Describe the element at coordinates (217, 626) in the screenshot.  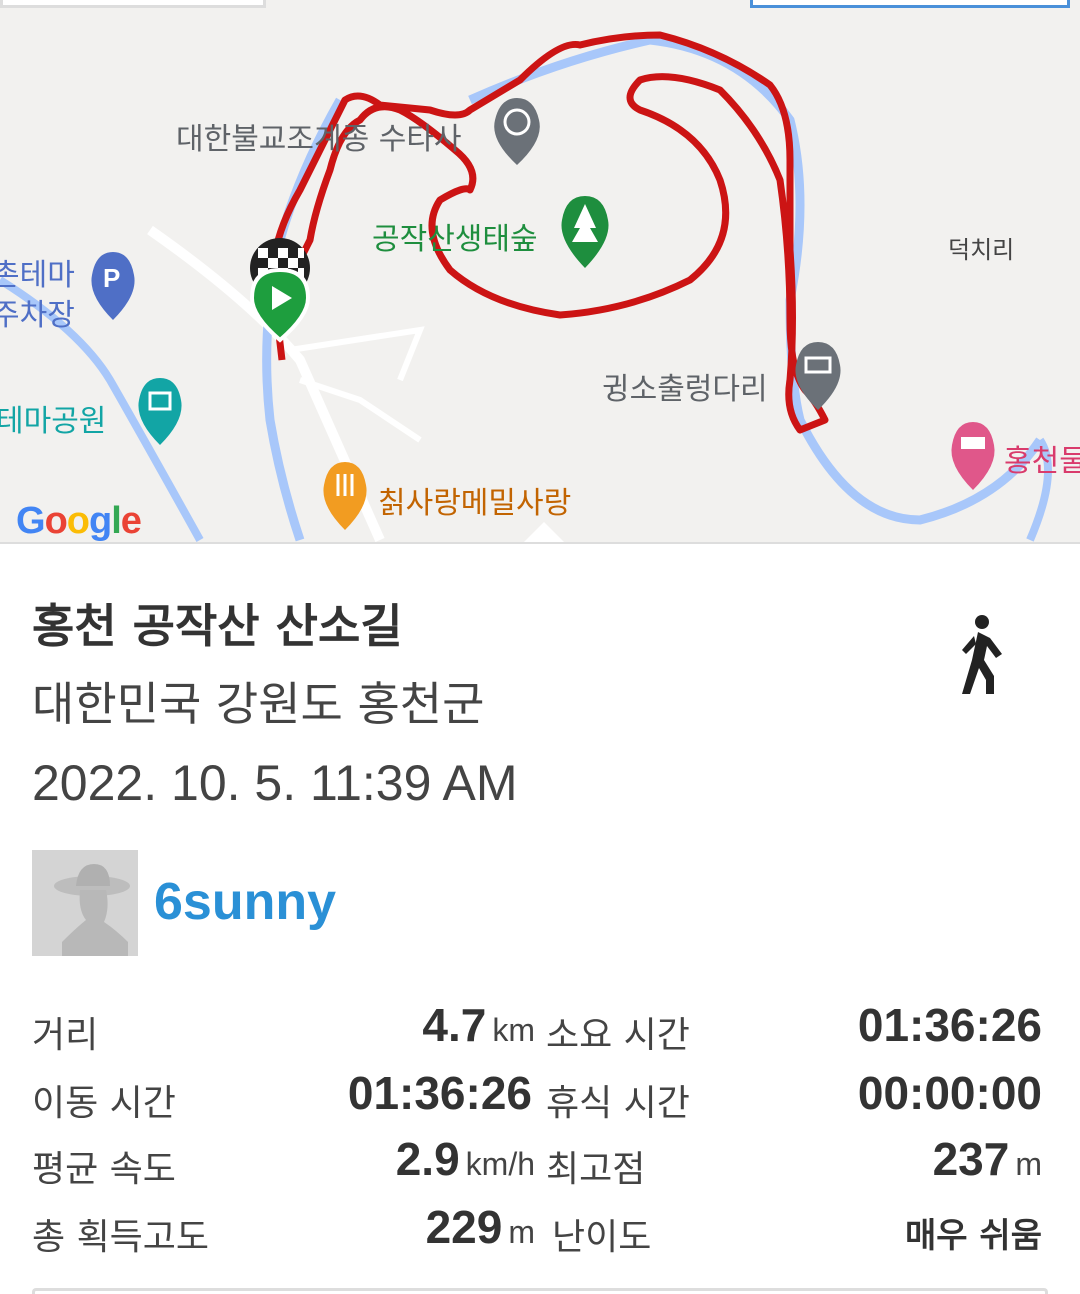
I see `trail-title: 홍천 공작산 산소길` at that location.